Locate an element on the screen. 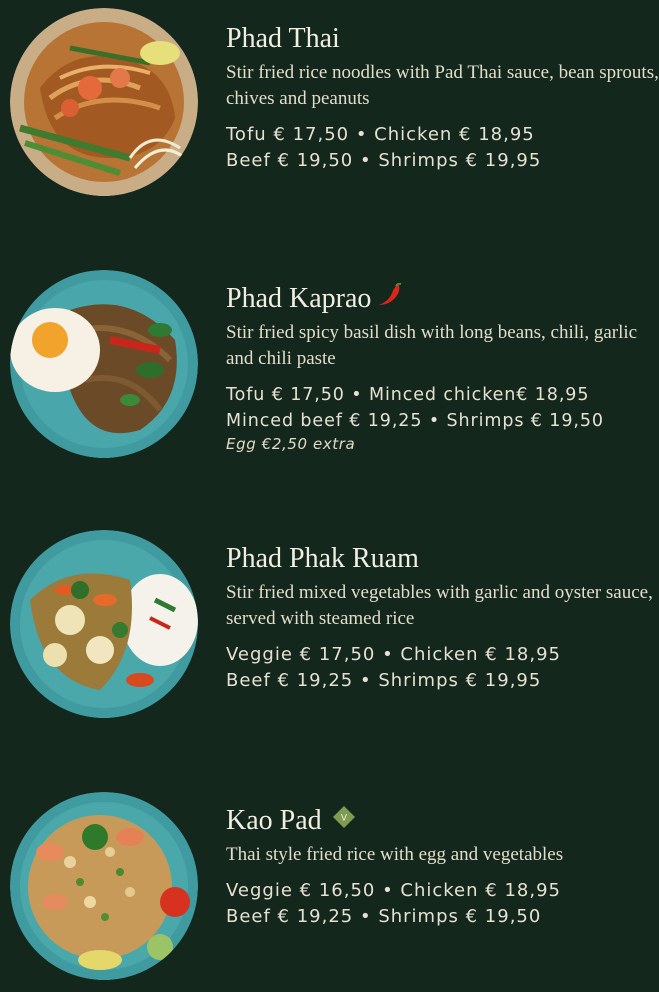 This screenshot has height=992, width=659. item-title: Phad Kaprao is located at coordinates (442, 299).